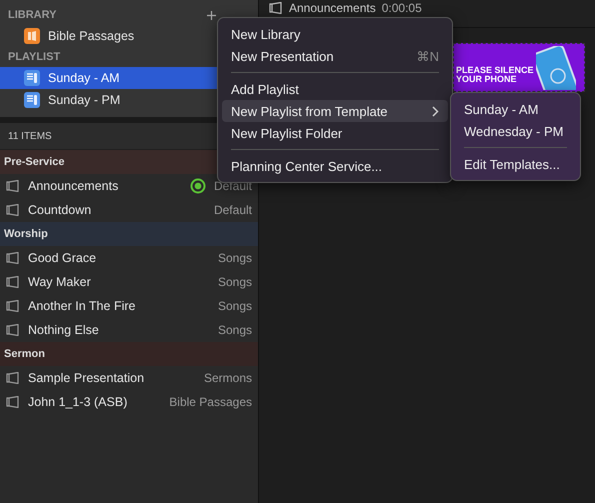 The height and width of the screenshot is (503, 595). Describe the element at coordinates (119, 282) in the screenshot. I see `item-title: Way Maker` at that location.